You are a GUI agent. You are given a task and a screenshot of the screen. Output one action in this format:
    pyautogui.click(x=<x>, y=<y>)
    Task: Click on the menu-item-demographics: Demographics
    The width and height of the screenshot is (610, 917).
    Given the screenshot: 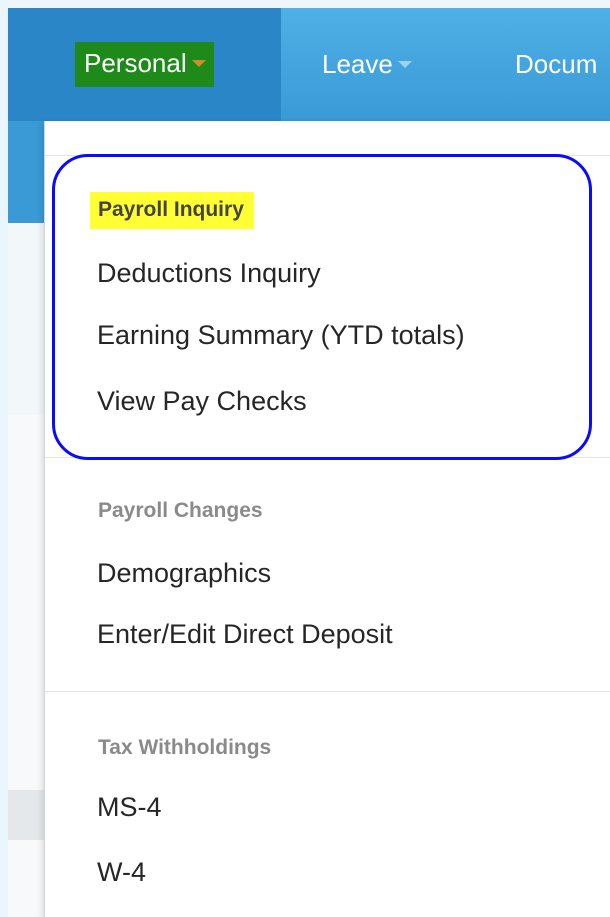 What is the action you would take?
    pyautogui.click(x=184, y=573)
    